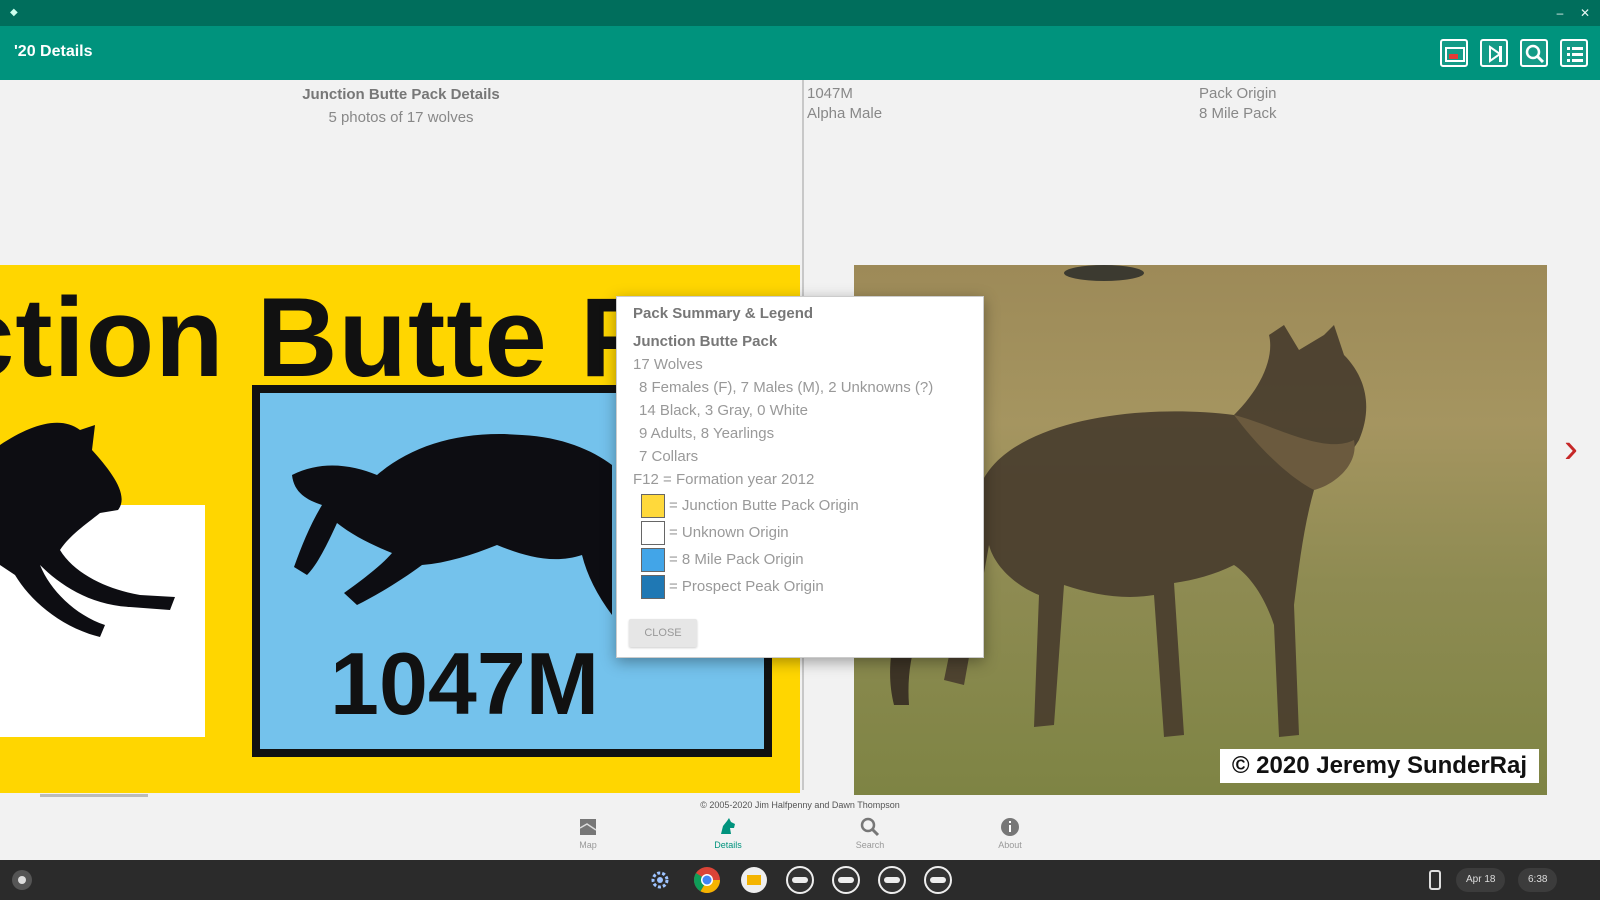 This screenshot has height=900, width=1600. I want to click on files-icon, so click(754, 880).